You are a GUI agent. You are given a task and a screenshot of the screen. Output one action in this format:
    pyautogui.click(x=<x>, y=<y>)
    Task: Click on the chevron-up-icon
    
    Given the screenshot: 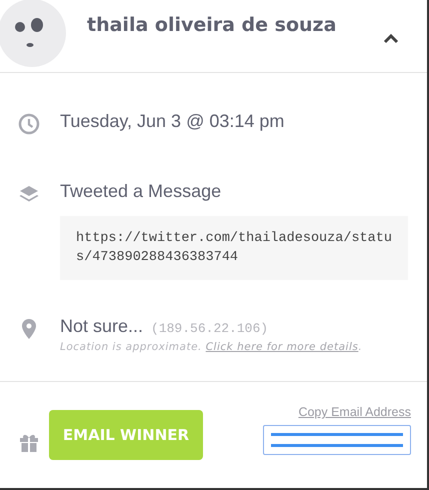 What is the action you would take?
    pyautogui.click(x=391, y=38)
    